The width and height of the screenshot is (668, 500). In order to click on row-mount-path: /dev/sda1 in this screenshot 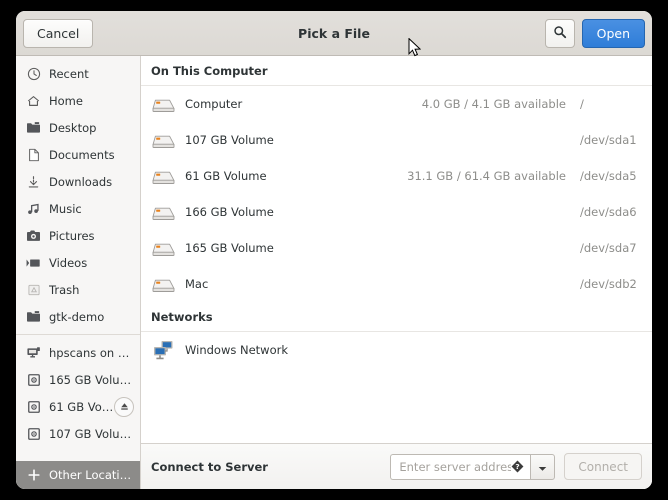, I will do `click(608, 140)`.